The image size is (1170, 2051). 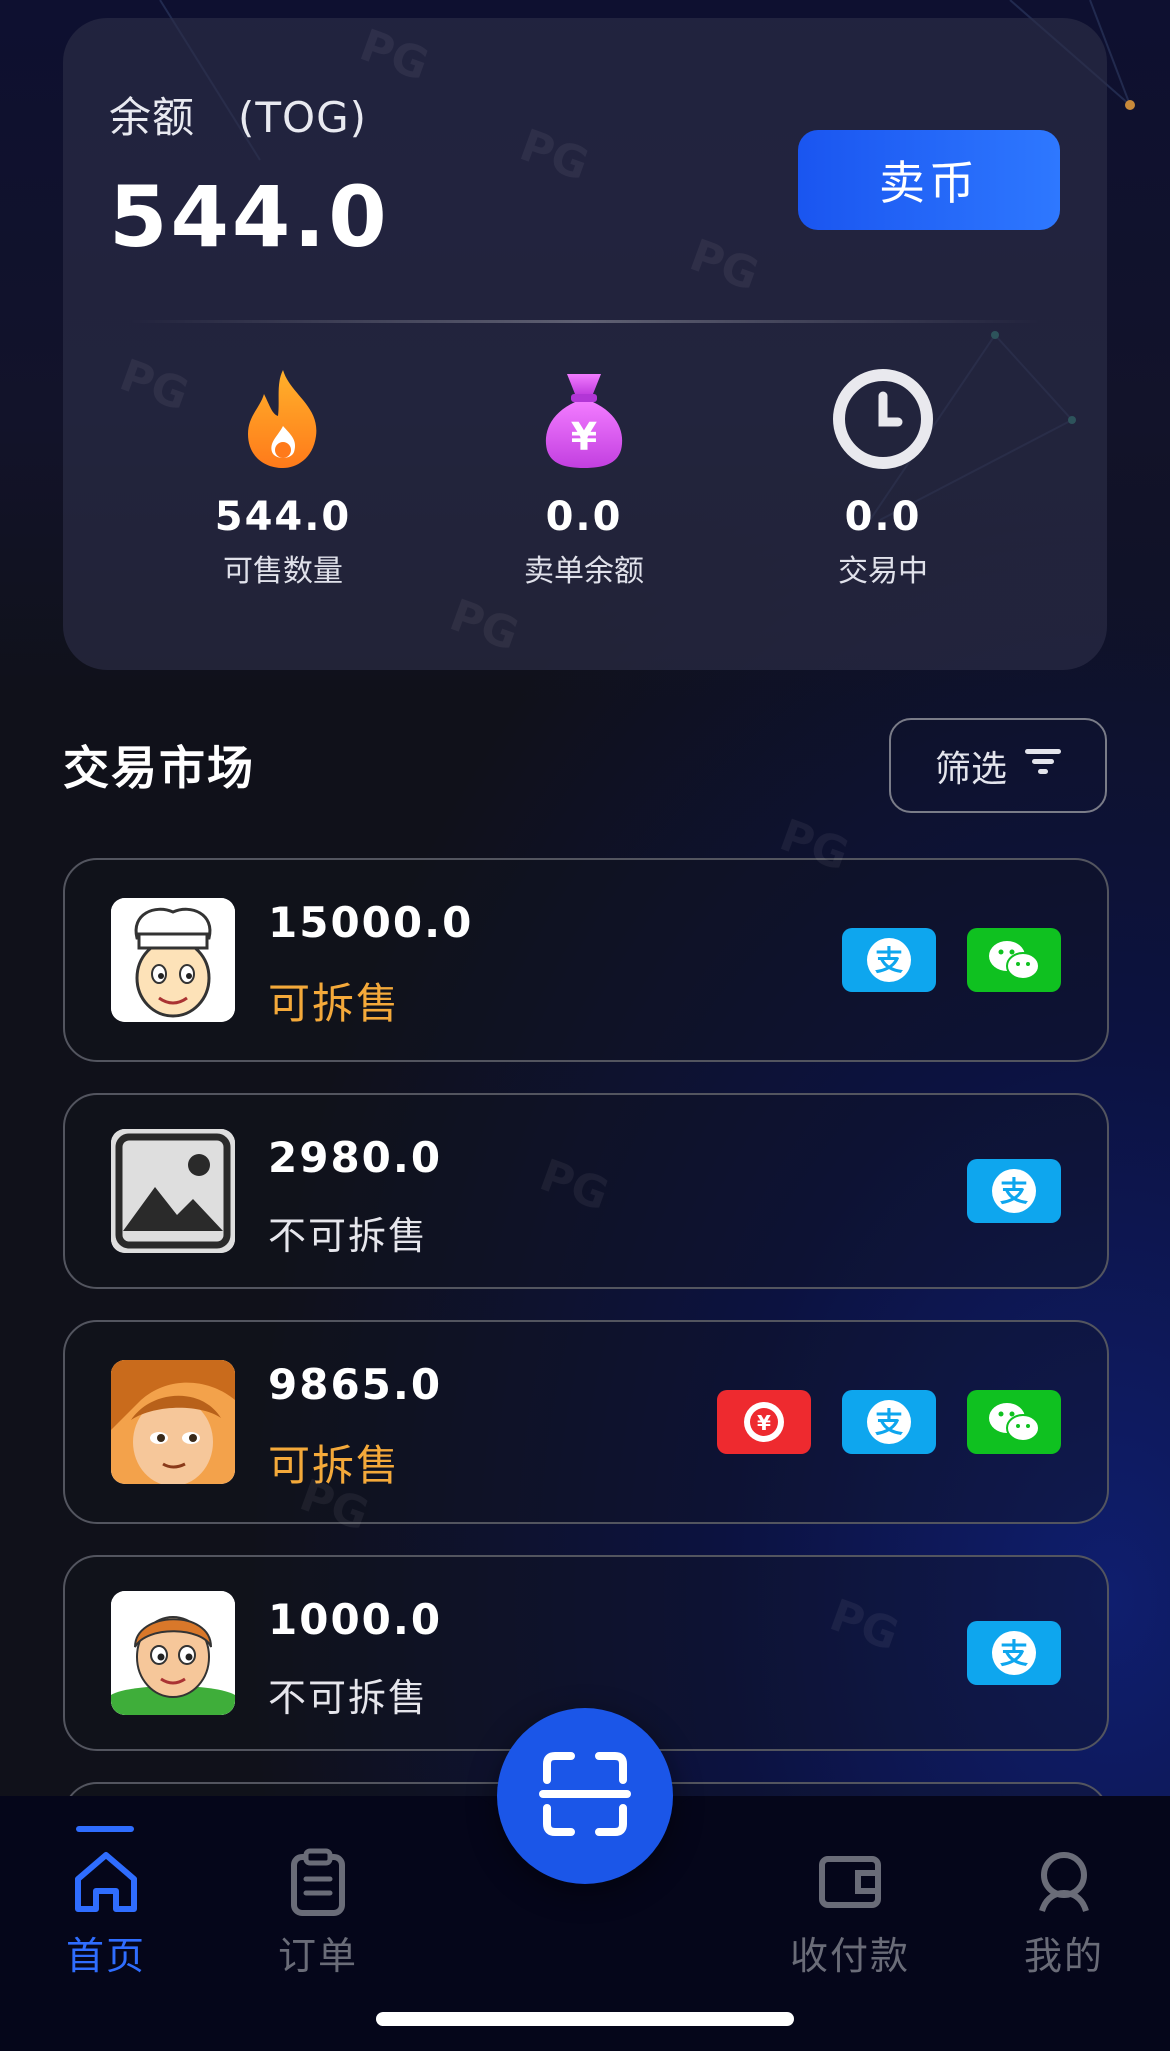 I want to click on tab-home-label: 首页, so click(x=105, y=1956).